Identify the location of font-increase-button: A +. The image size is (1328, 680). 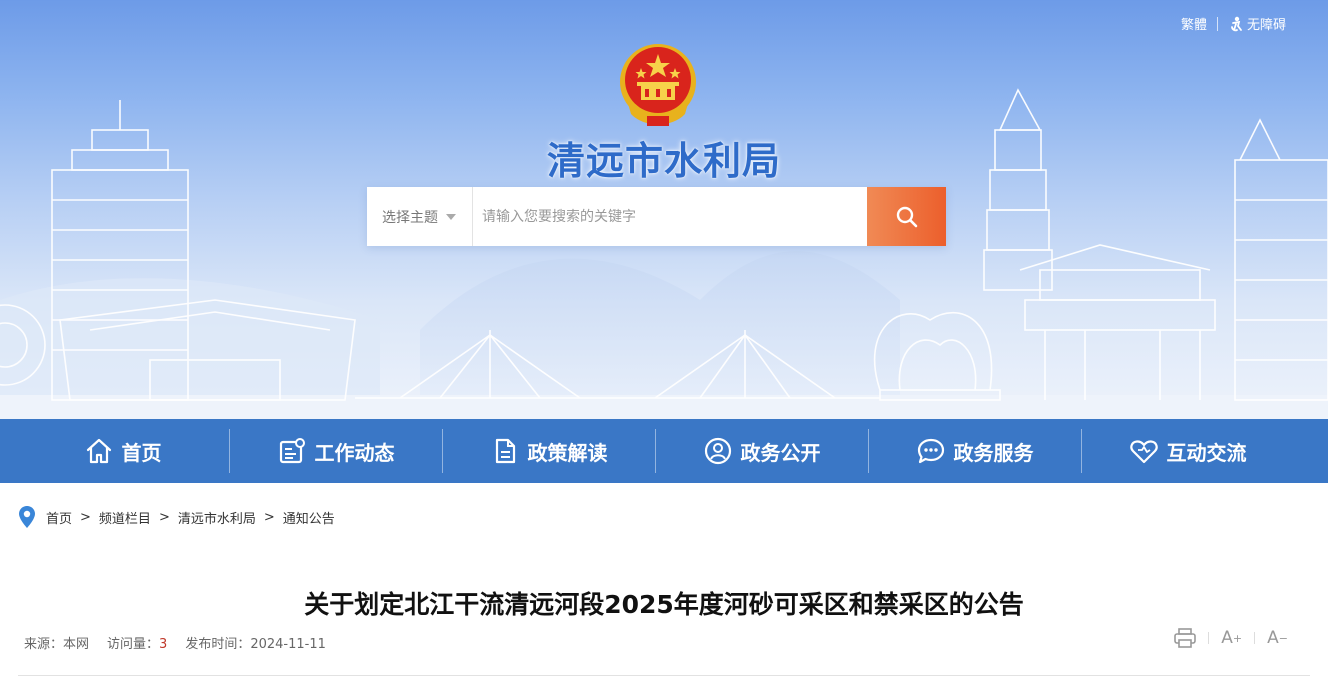
(1231, 638).